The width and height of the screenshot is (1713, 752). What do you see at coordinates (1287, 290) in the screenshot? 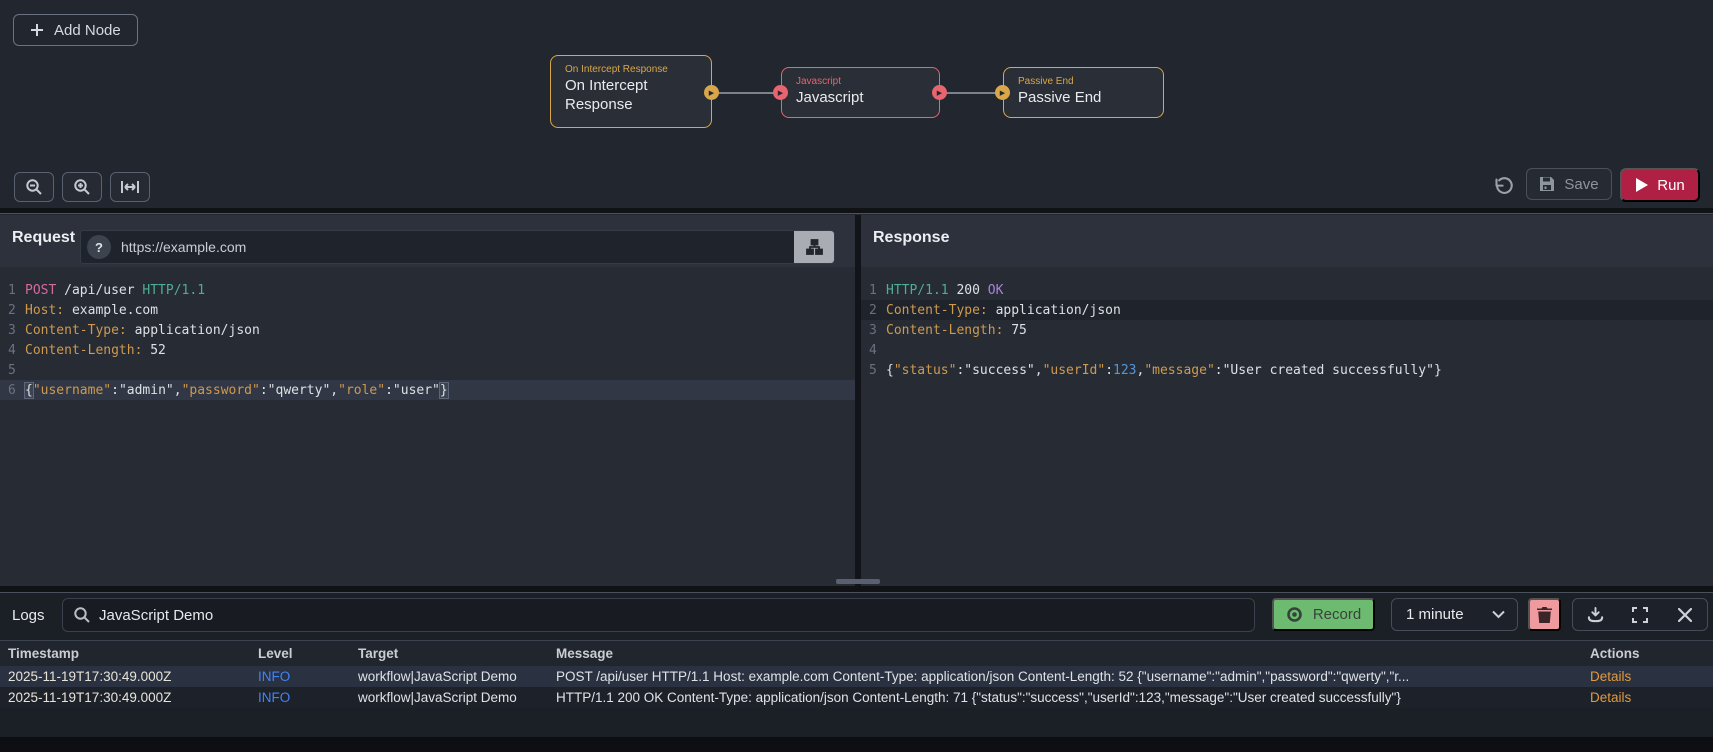
I see `code-line: 1 HTTP/1.1 200 OK` at bounding box center [1287, 290].